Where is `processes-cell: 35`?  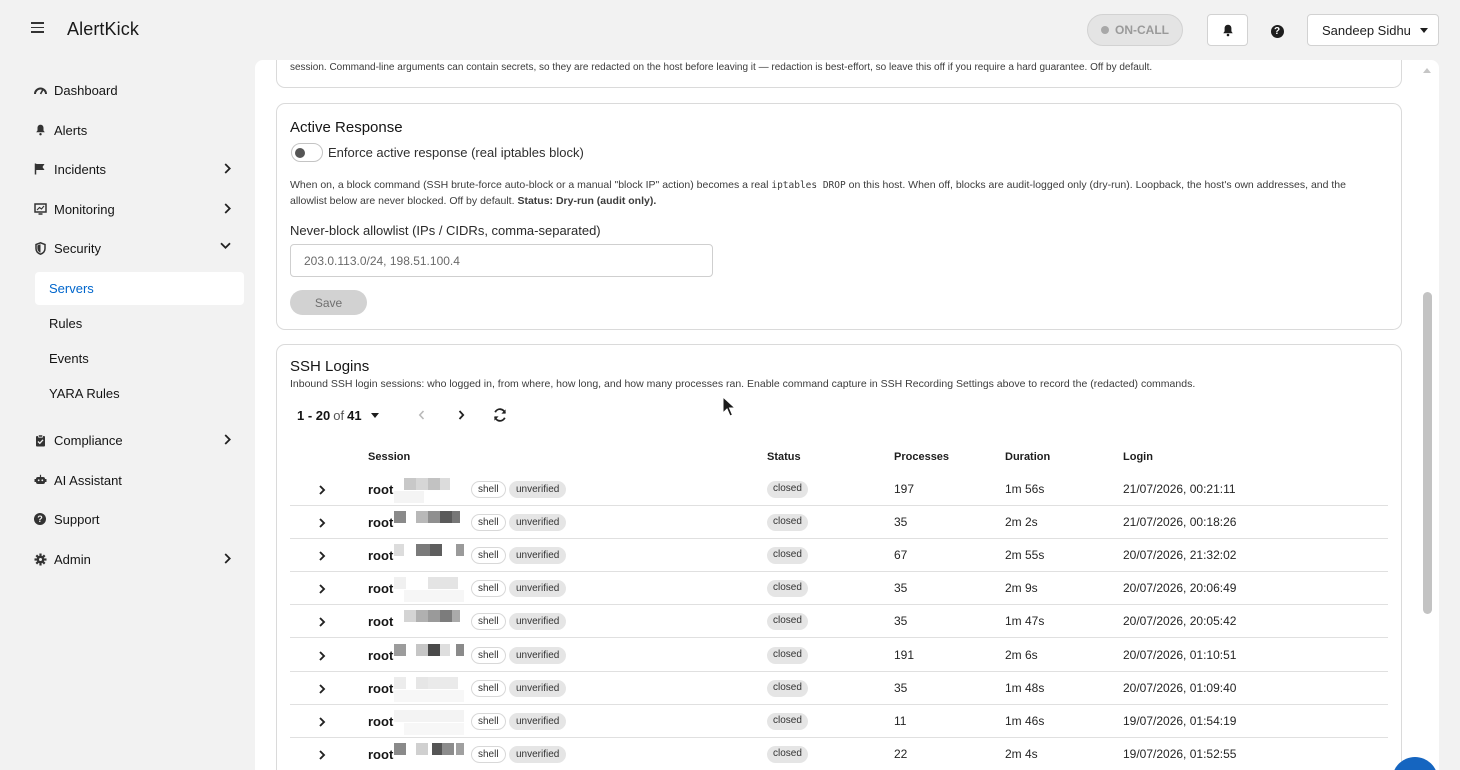 processes-cell: 35 is located at coordinates (901, 621).